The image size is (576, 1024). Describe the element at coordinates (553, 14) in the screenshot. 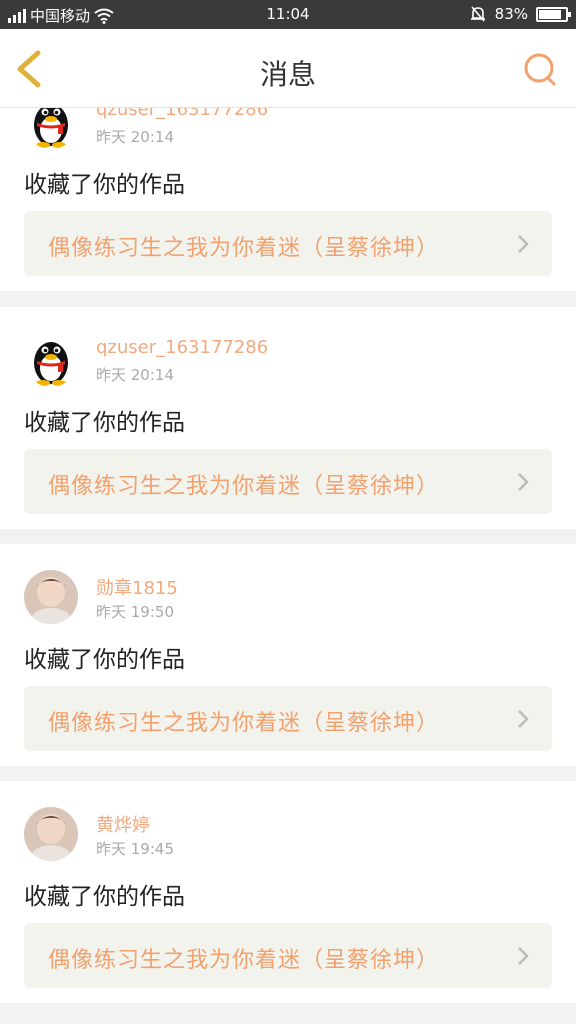

I see `battery-icon` at that location.